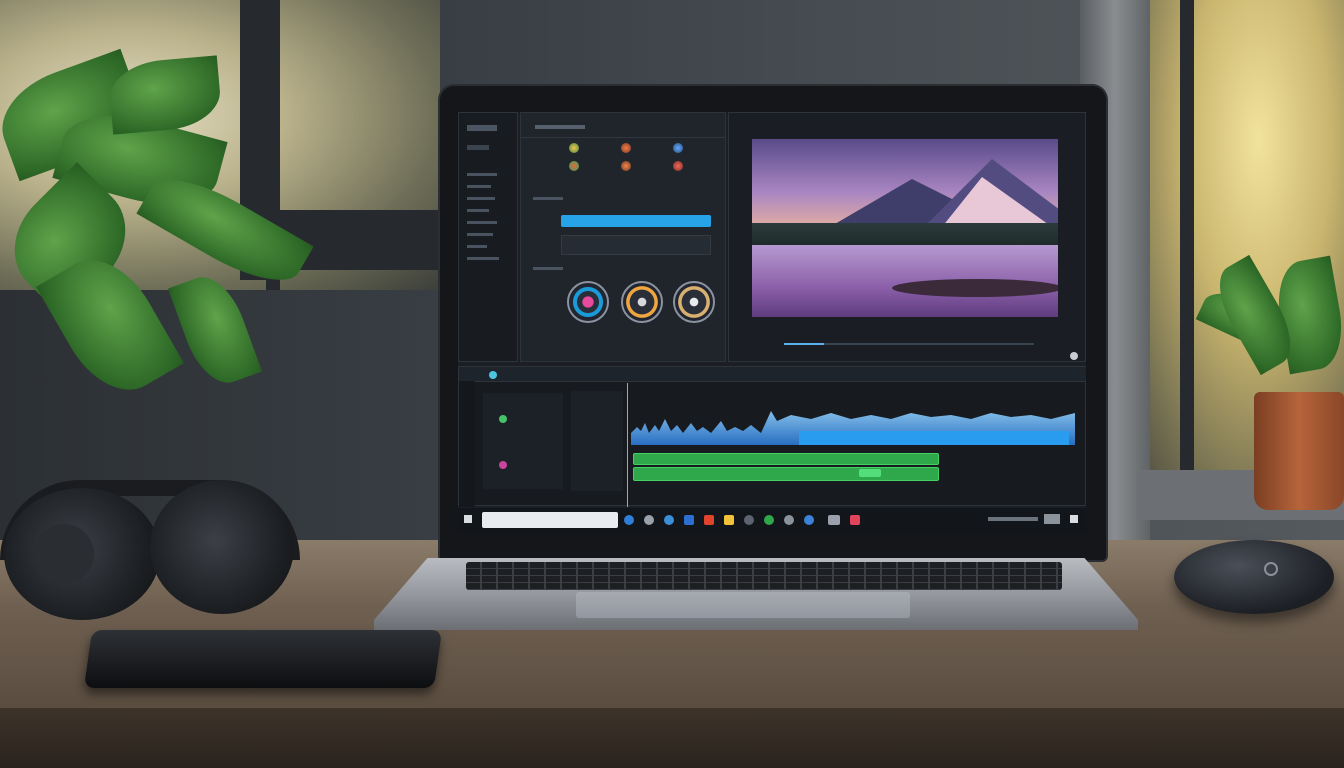 This screenshot has height=768, width=1344. I want to click on desk-edge, so click(672, 738).